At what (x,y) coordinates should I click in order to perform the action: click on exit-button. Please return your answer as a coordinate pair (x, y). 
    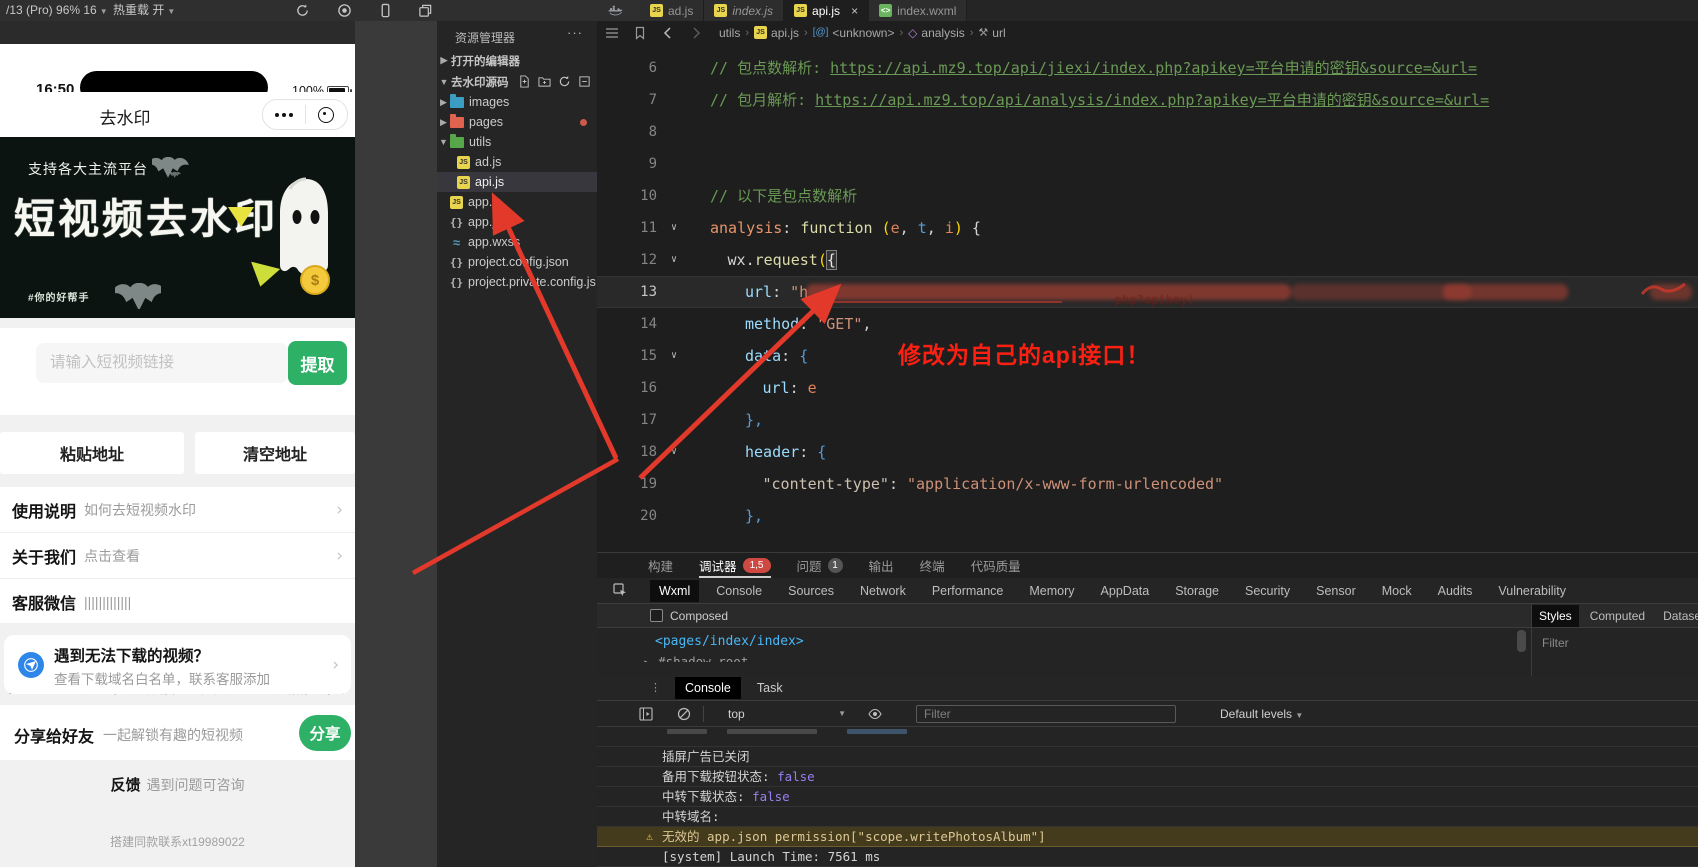
    Looking at the image, I should click on (327, 114).